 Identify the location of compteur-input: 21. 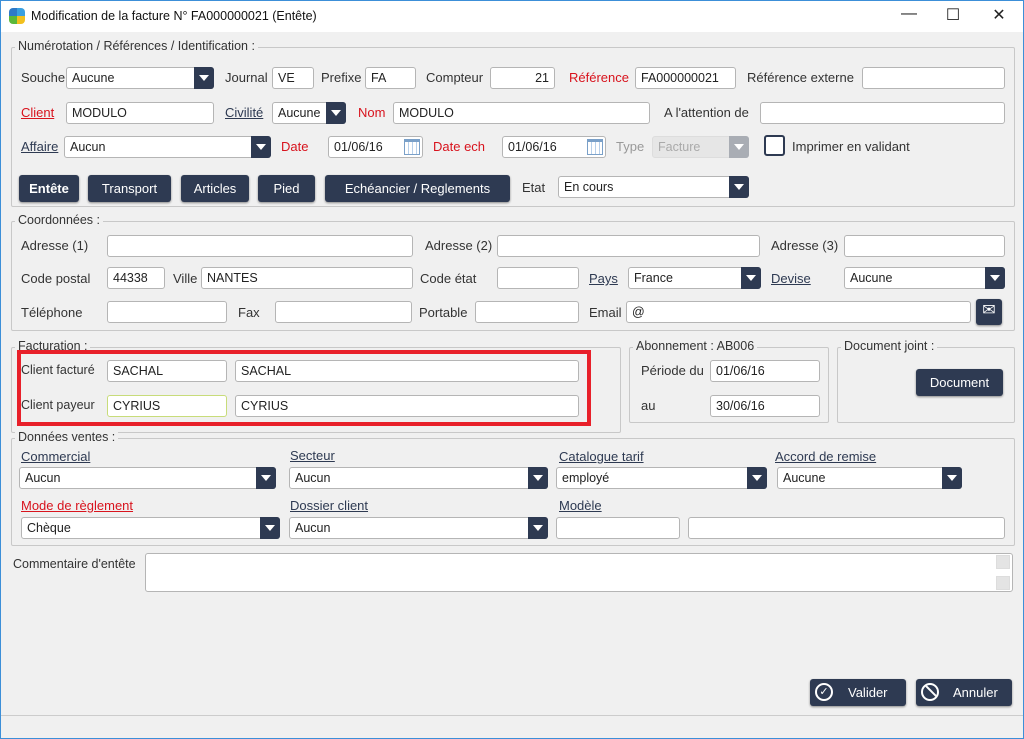
(522, 78).